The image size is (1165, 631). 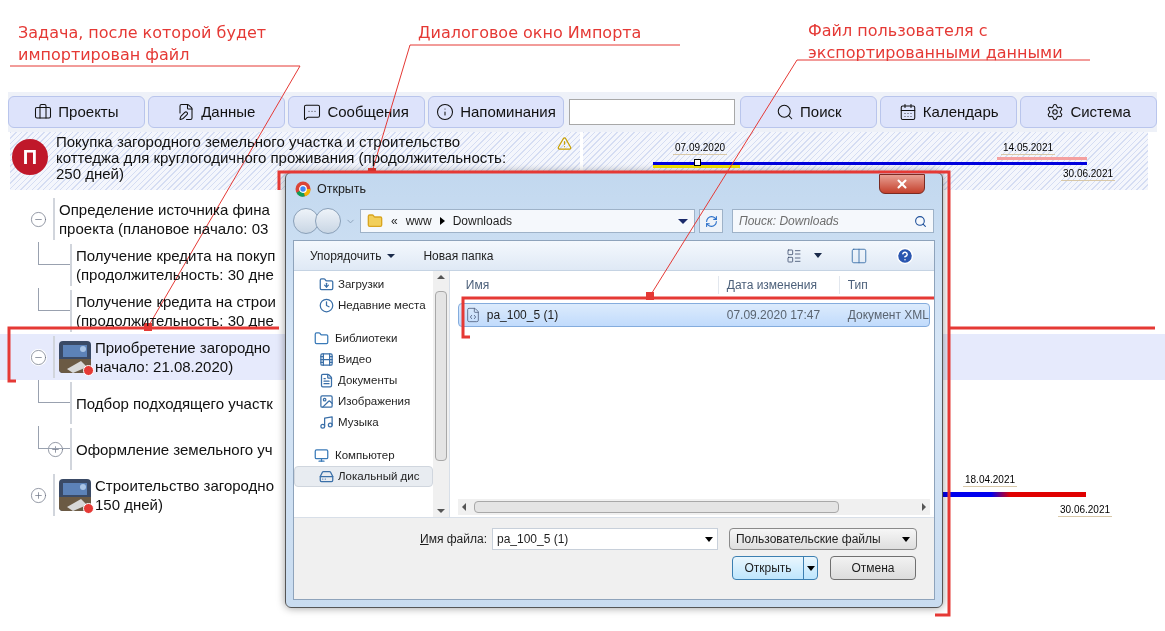 I want to click on task-title: Приобретение загородно начало: 21.08.2020), so click(x=183, y=357).